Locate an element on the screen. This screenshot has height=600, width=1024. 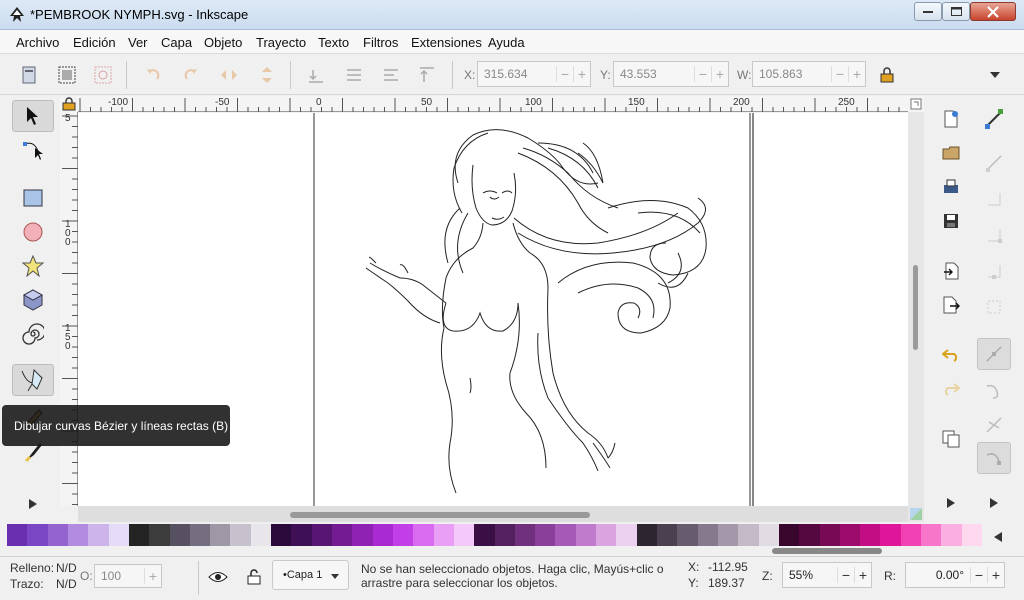
y-increment-button: + is located at coordinates (719, 74).